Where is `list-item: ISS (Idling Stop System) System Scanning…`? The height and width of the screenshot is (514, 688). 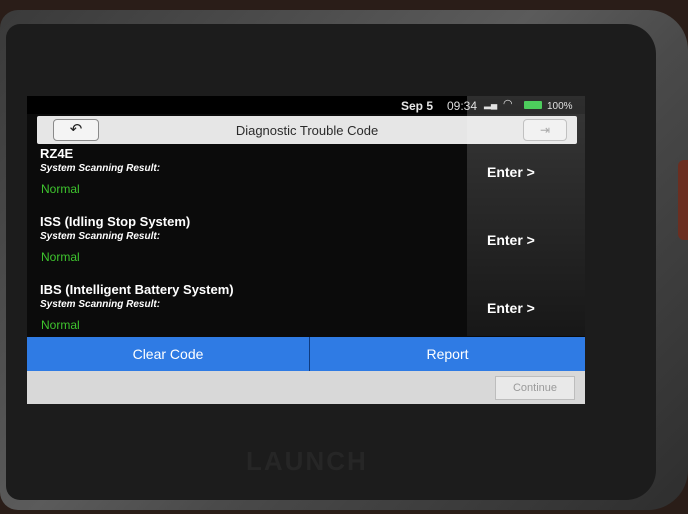 list-item: ISS (Idling Stop System) System Scanning… is located at coordinates (306, 248).